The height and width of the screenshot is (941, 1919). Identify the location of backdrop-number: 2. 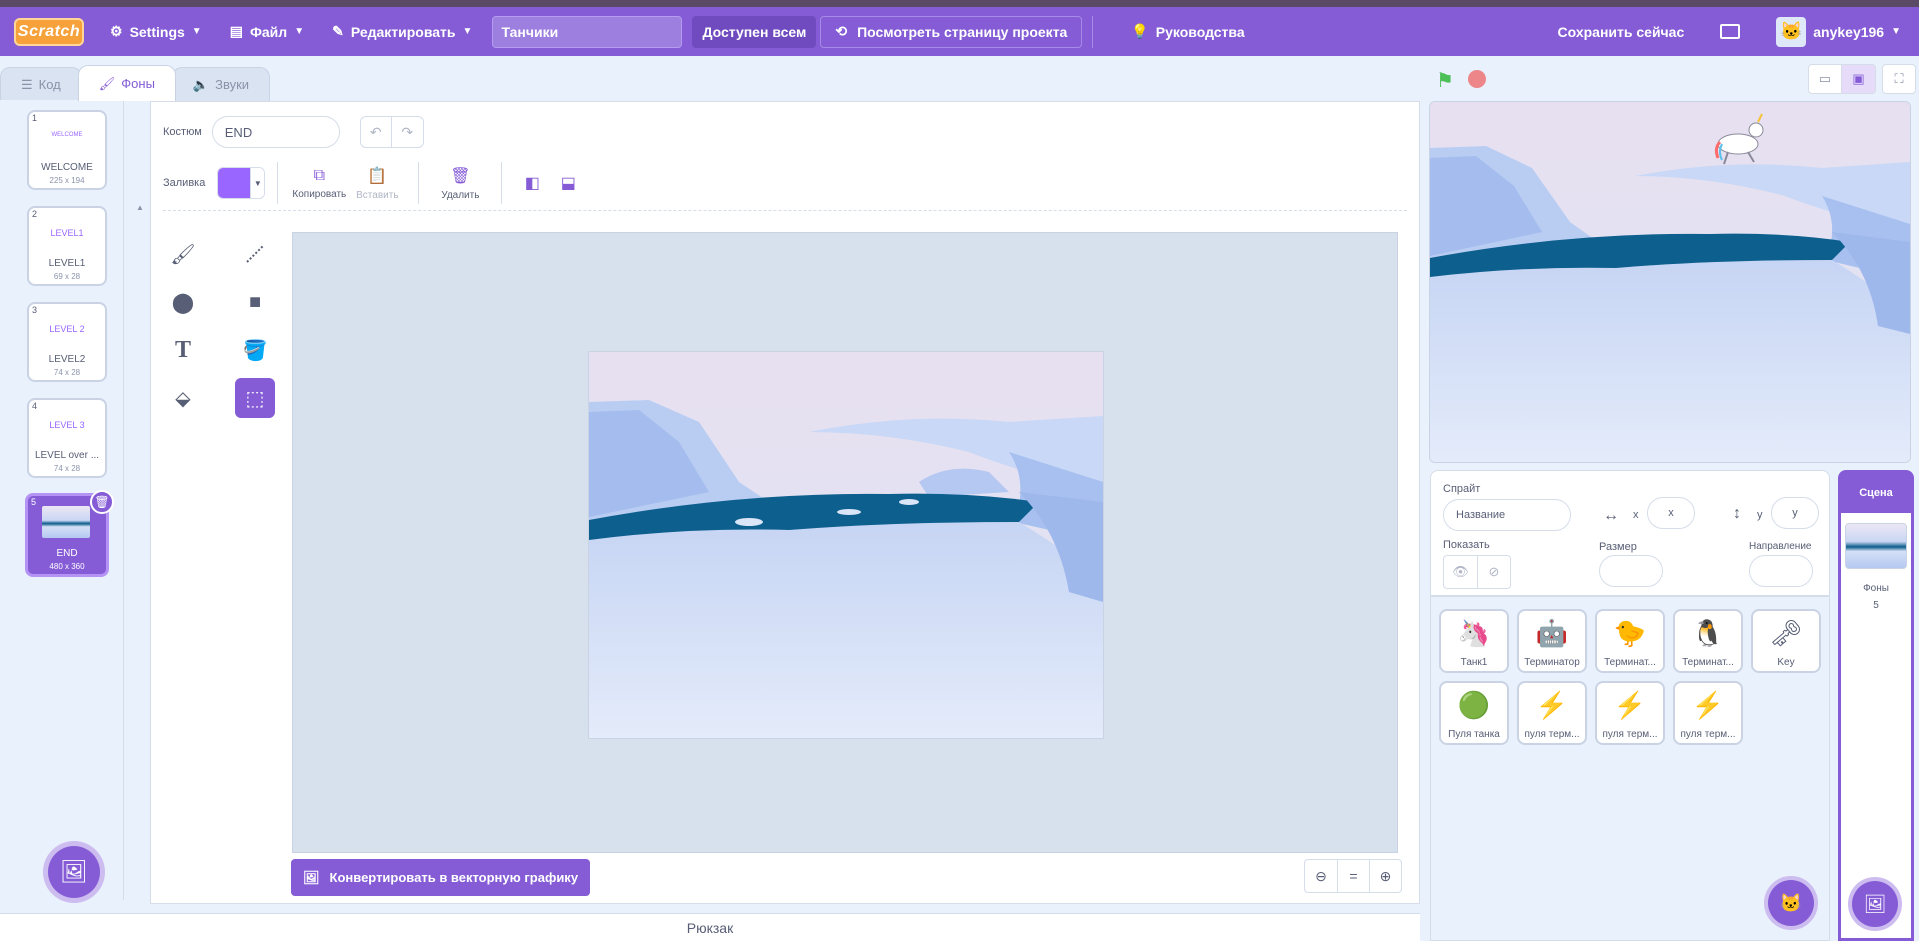
(35, 214).